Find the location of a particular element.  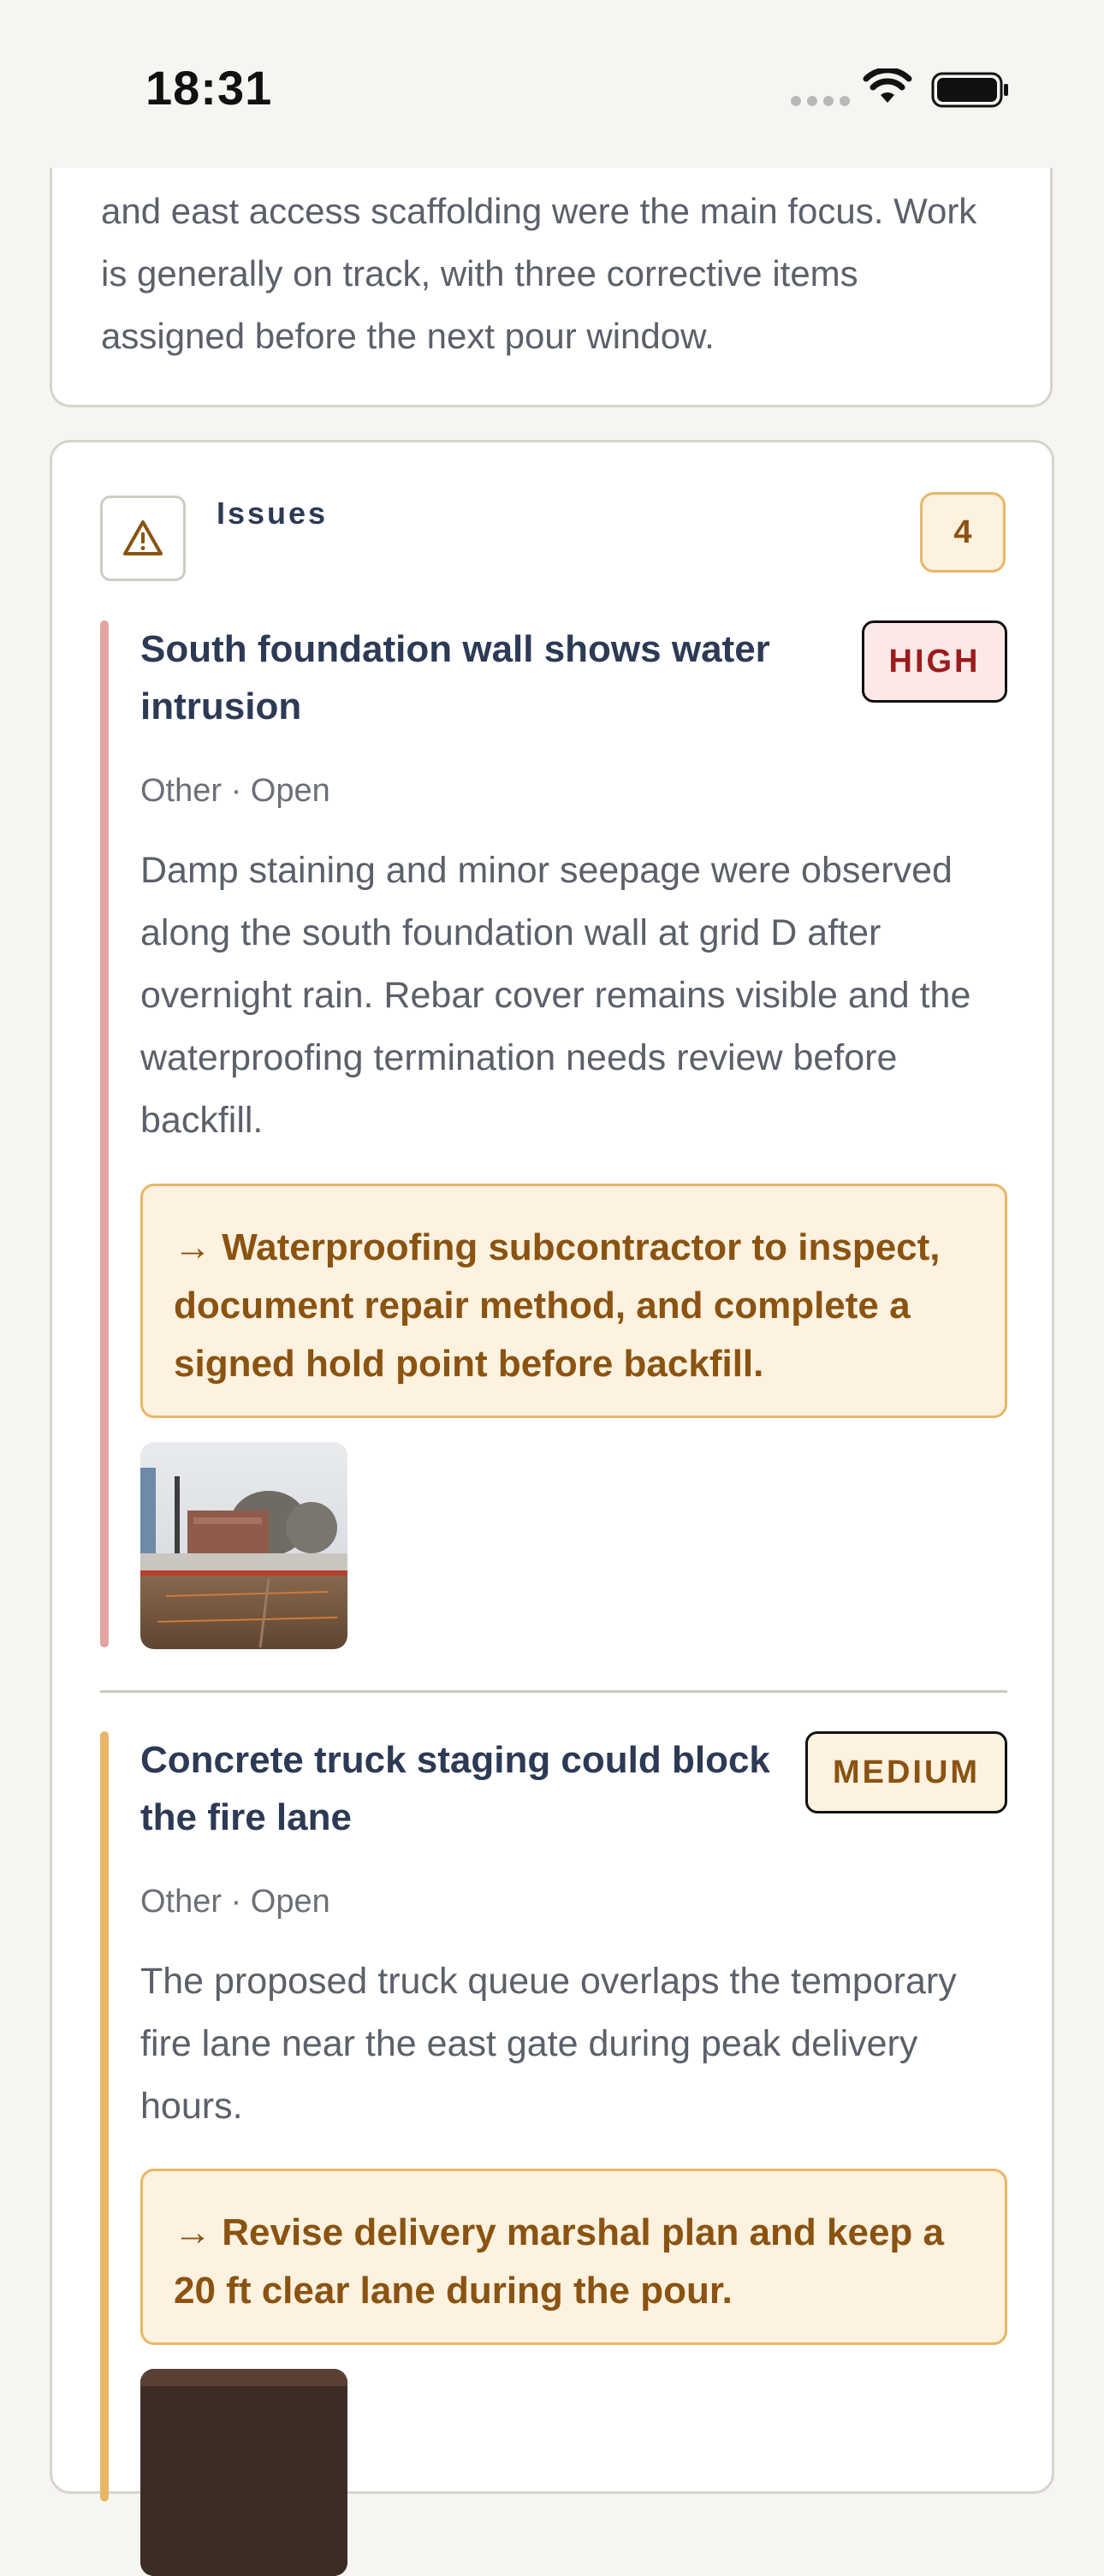

status-time: 18:31 is located at coordinates (209, 88).